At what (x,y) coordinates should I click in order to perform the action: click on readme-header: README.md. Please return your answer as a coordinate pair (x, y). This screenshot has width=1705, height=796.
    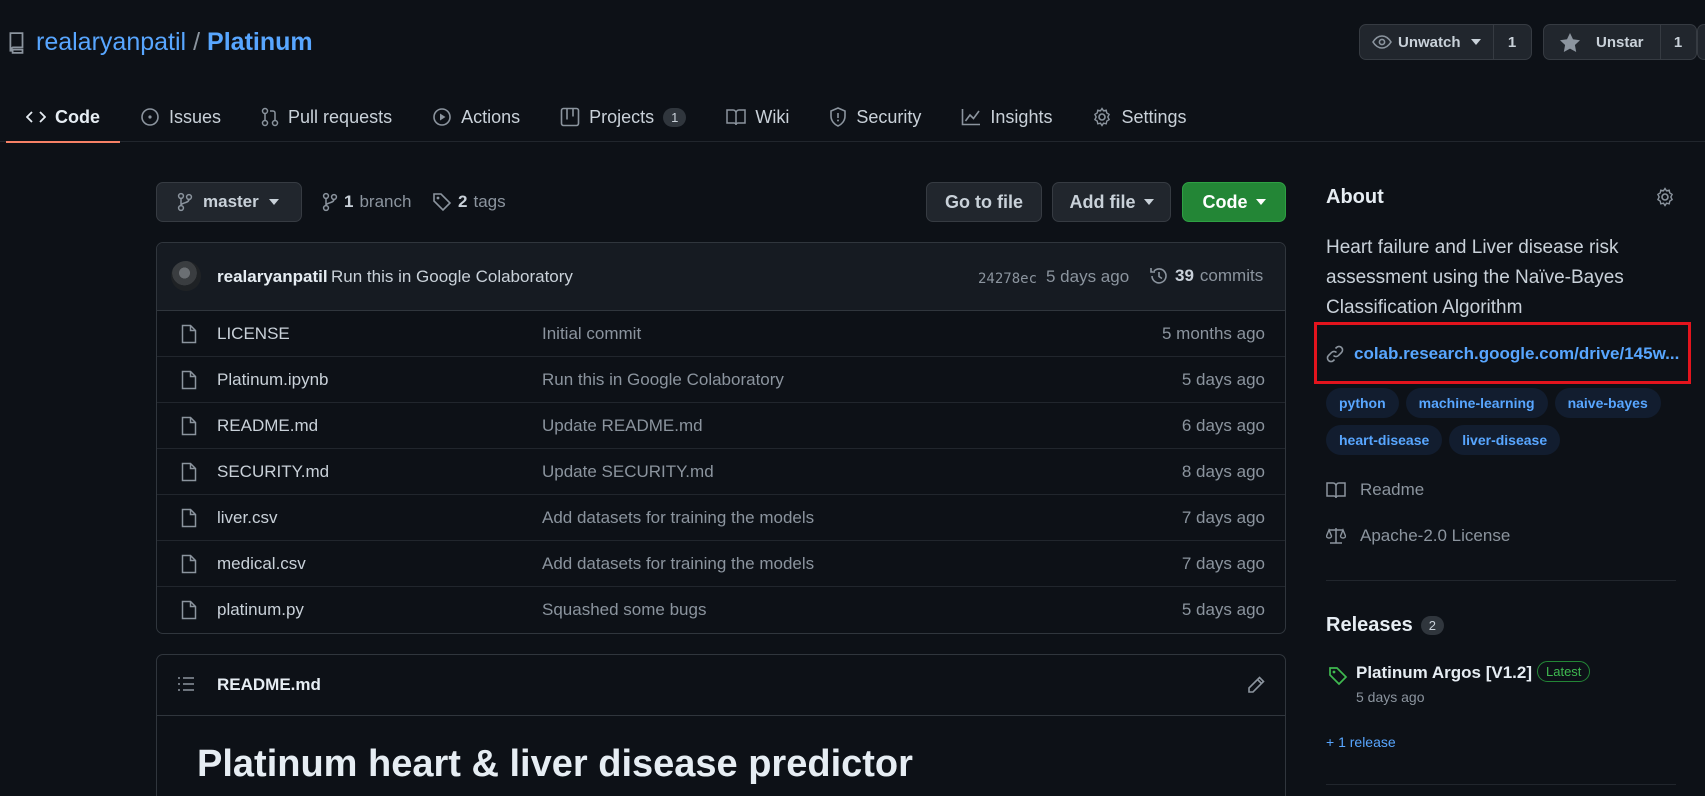
    Looking at the image, I should click on (721, 685).